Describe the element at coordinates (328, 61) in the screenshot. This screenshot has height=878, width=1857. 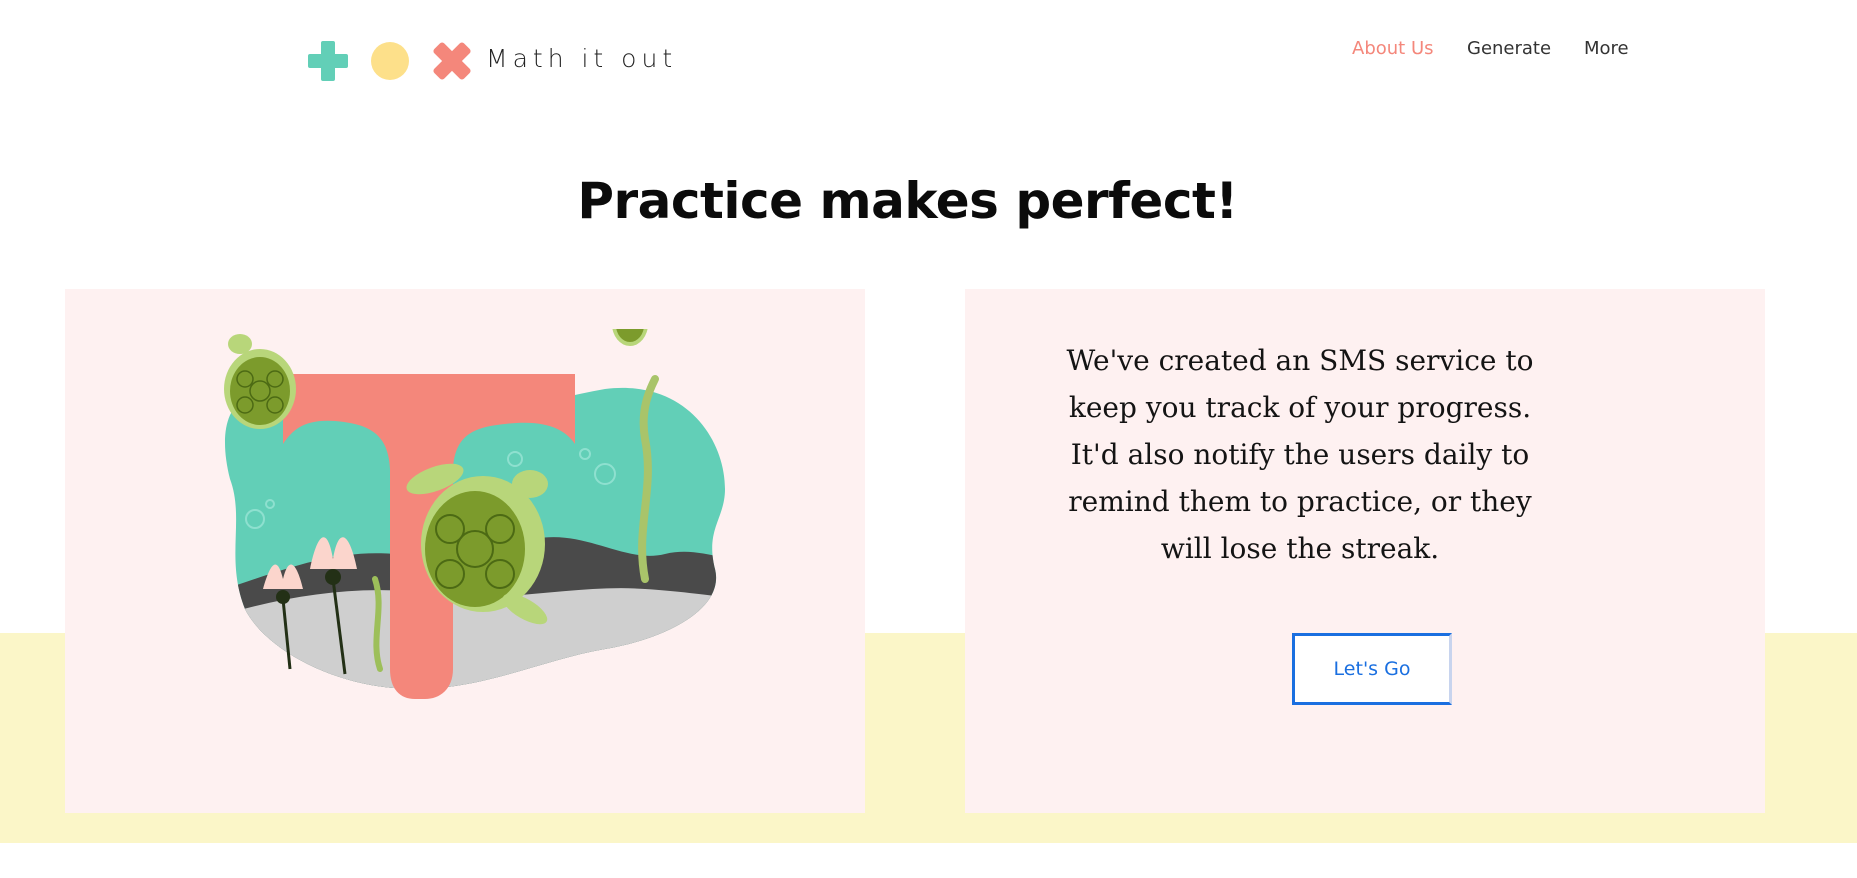
I see `plus-icon` at that location.